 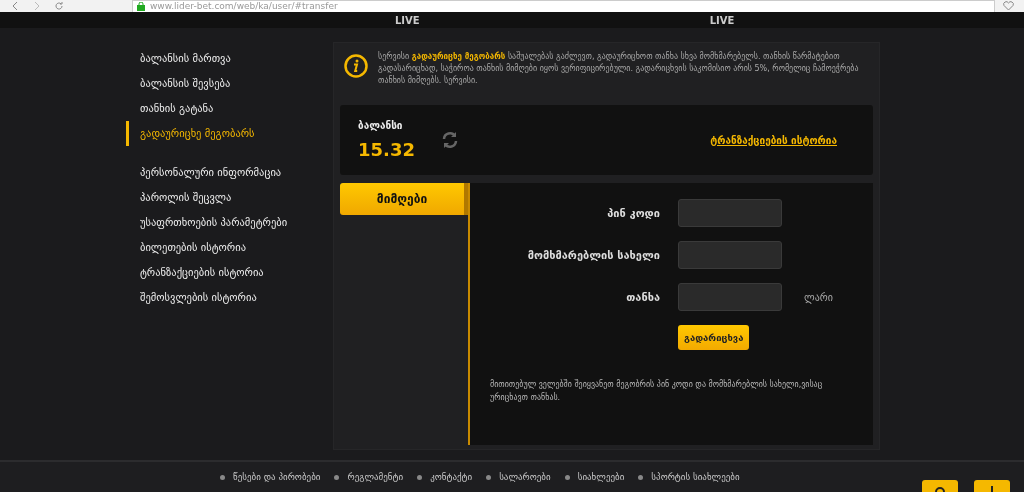 I want to click on instruction-text: მითითებულ ველებში შეიყვანეთ მეგობრის პინ კოდი და მომხმარებლის სახელი,ვისაც ურიცხავთ თანხას., so click(x=657, y=391).